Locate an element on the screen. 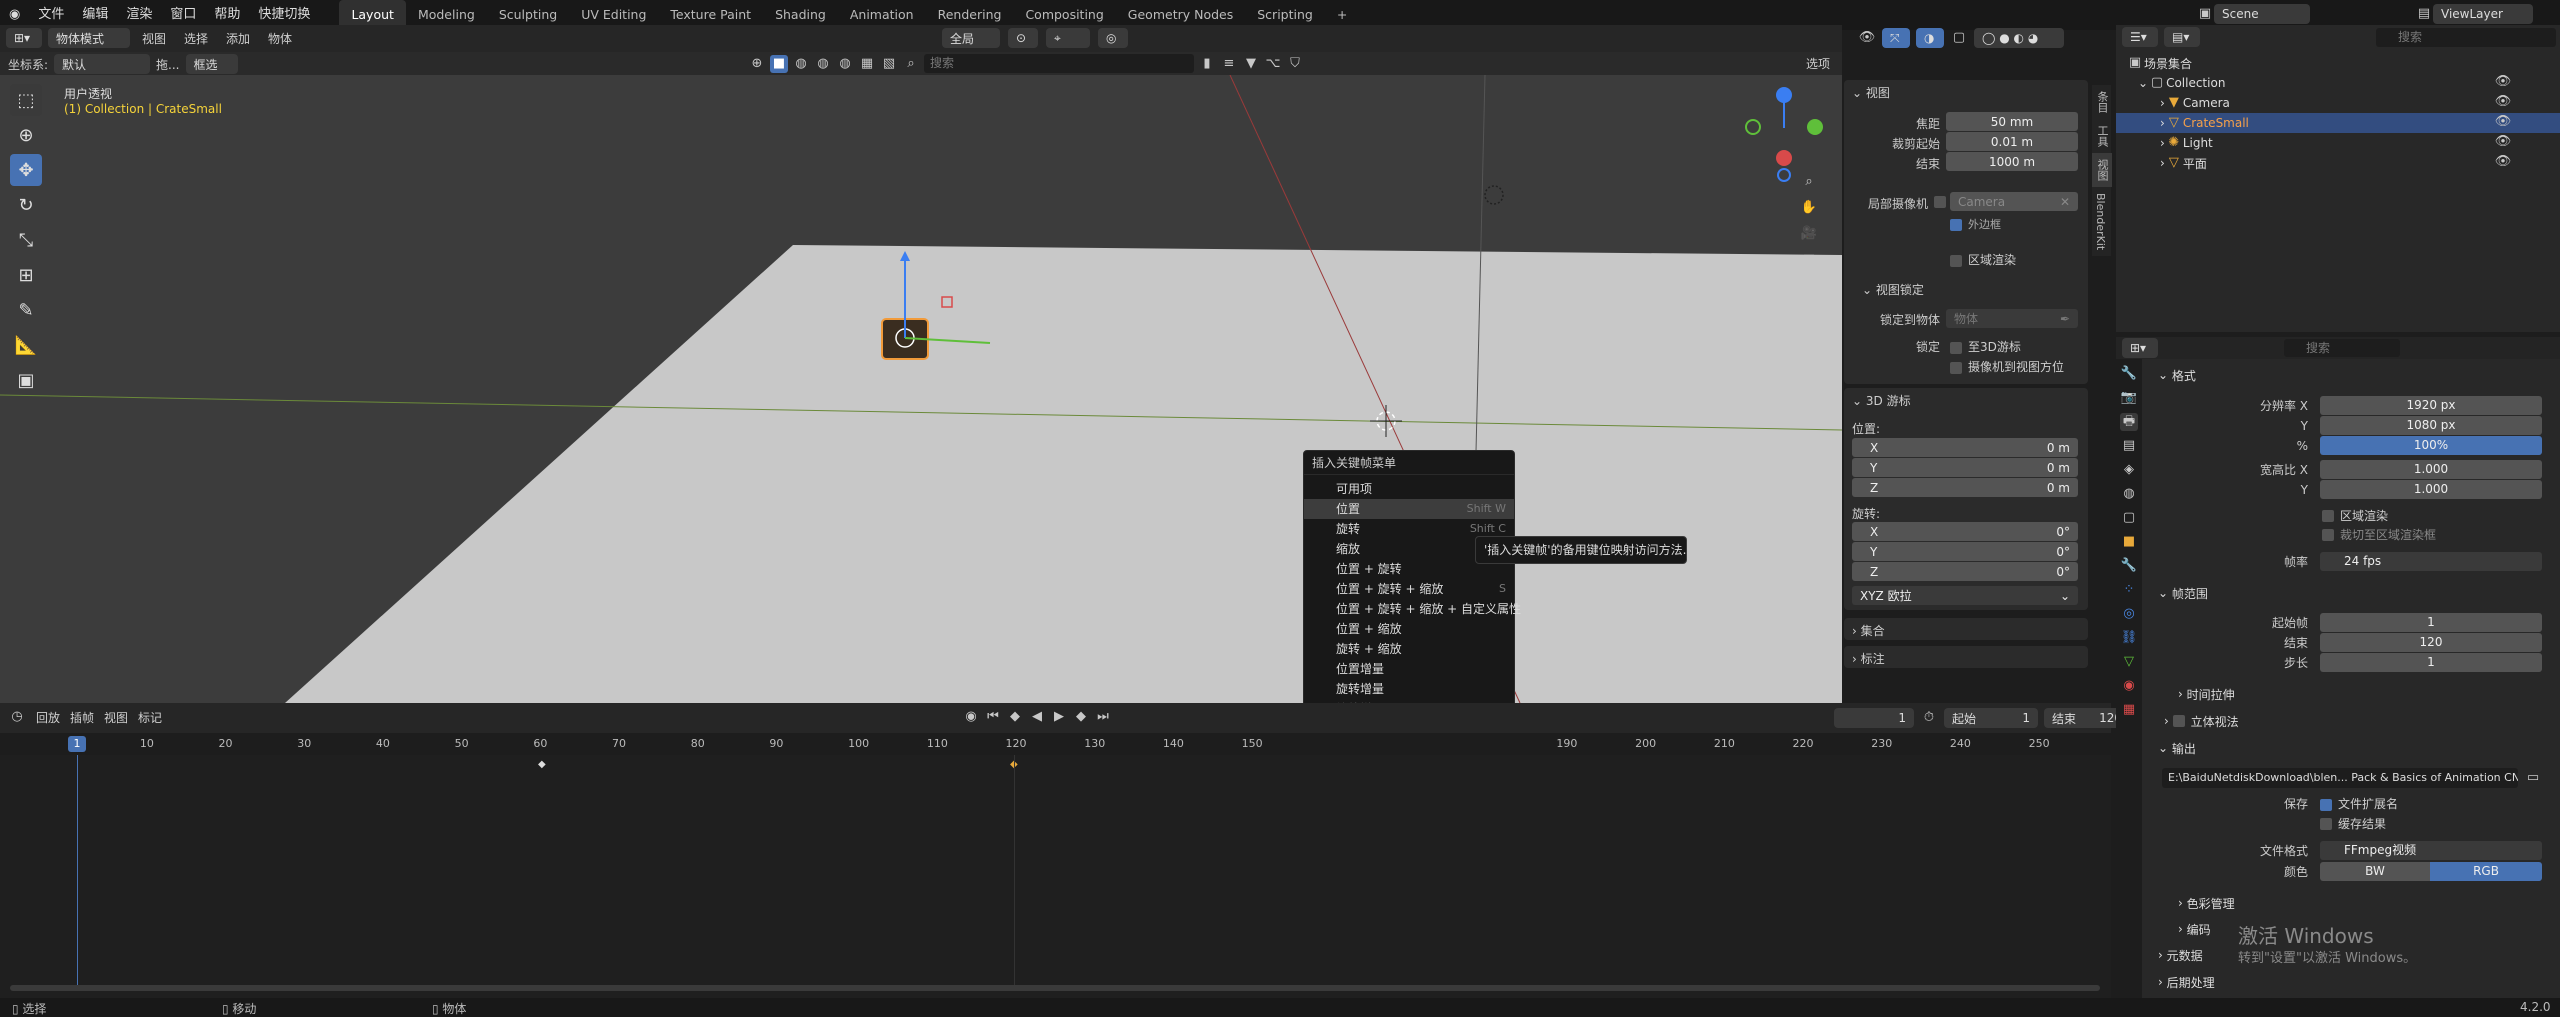 The height and width of the screenshot is (1017, 2560). texture-tab-icon: ▦ is located at coordinates (2129, 710).